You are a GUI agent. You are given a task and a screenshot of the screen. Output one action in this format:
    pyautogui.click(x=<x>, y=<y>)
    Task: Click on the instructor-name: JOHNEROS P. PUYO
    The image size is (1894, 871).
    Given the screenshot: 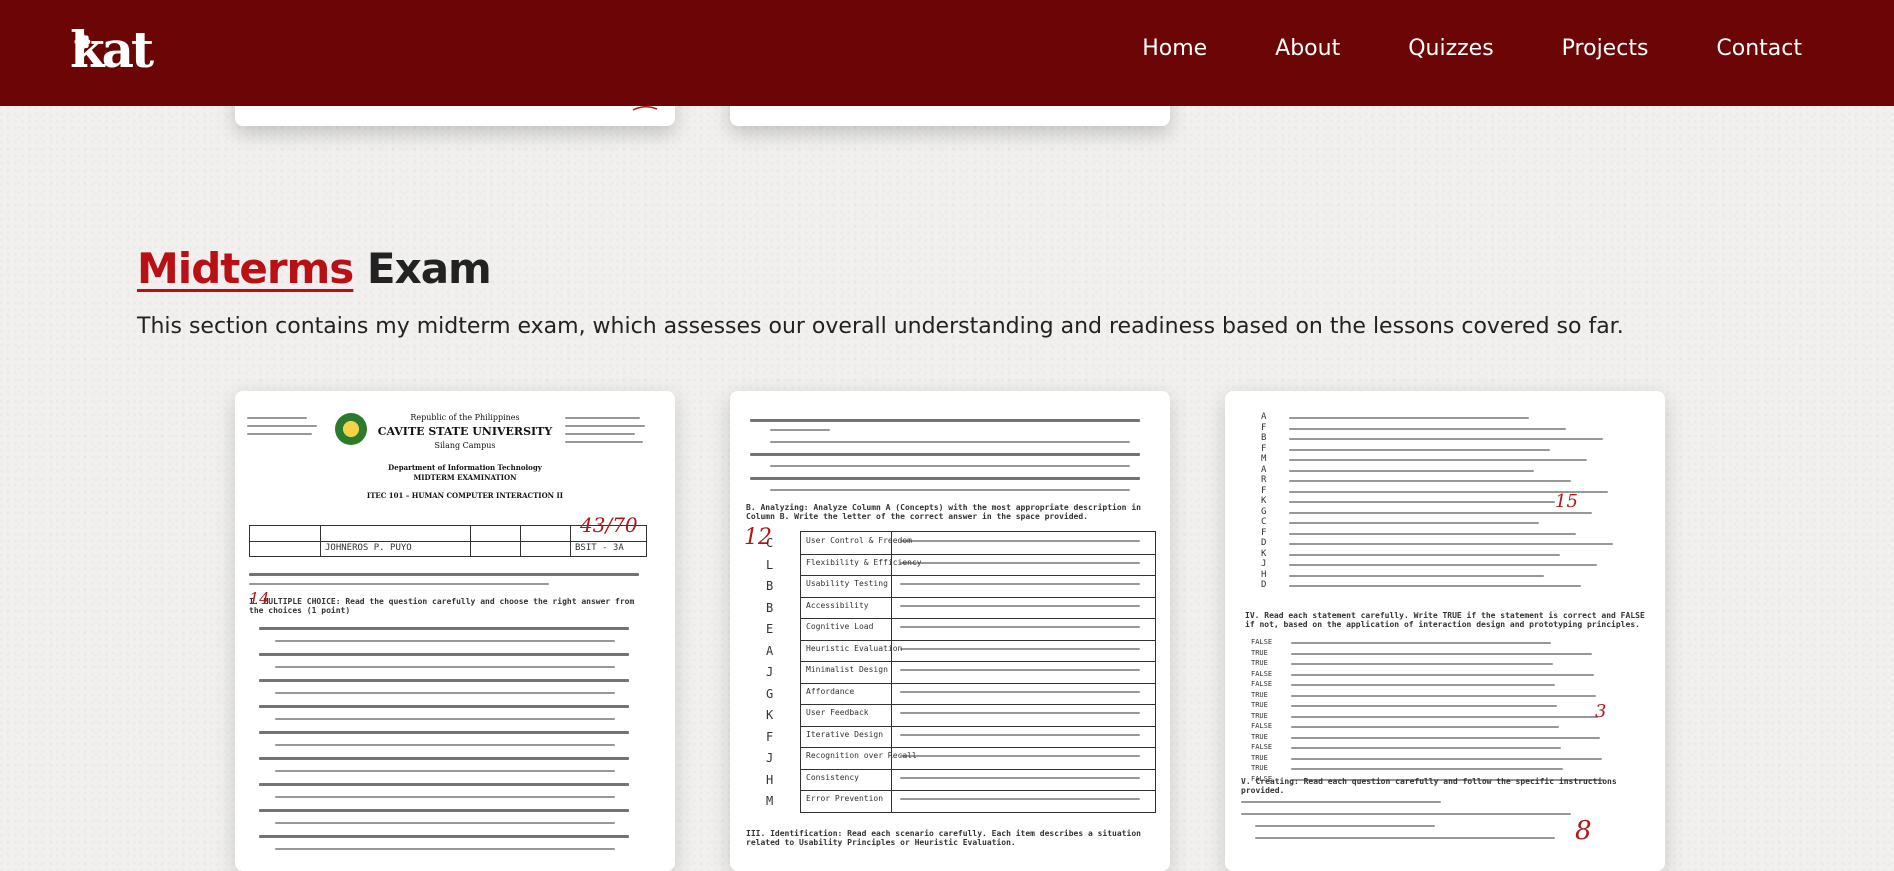 What is the action you would take?
    pyautogui.click(x=368, y=548)
    